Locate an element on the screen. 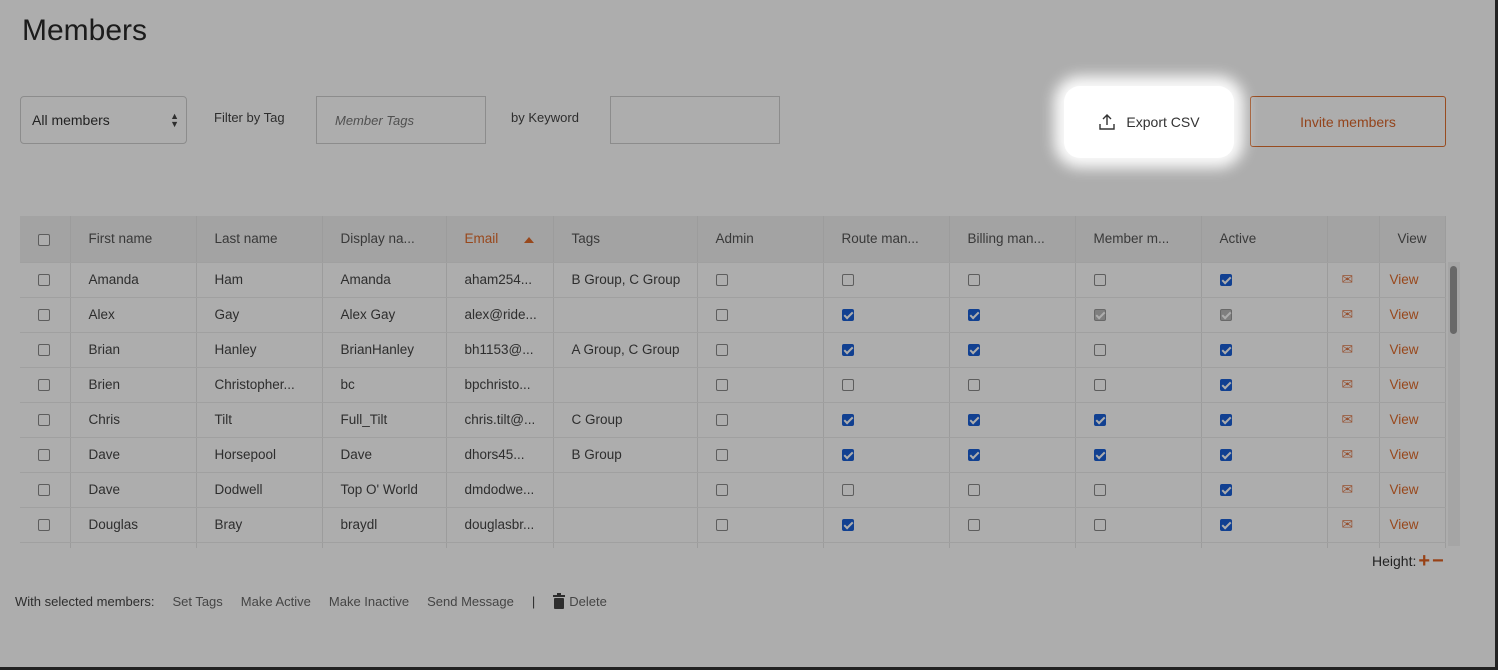 The image size is (1498, 670). member-manager-cell is located at coordinates (1138, 350).